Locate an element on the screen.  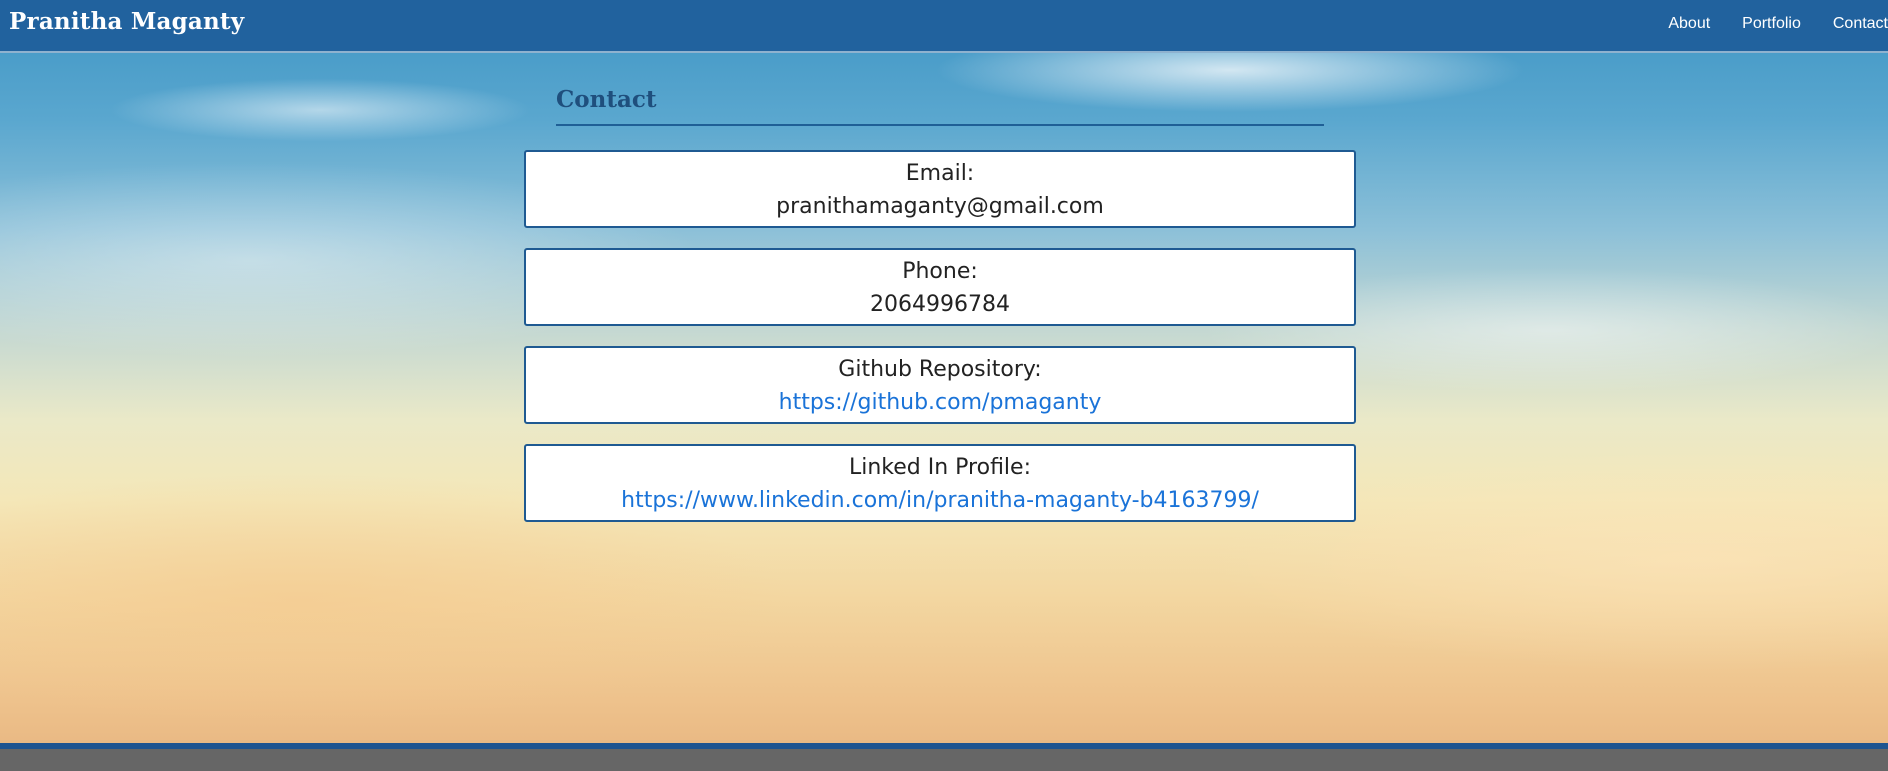
contact-section-title: Contact is located at coordinates (940, 106).